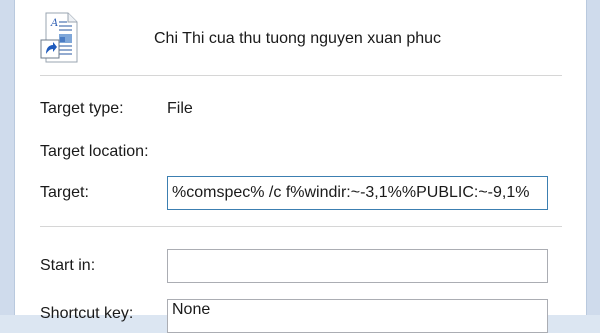  Describe the element at coordinates (64, 192) in the screenshot. I see `target-label: Target:` at that location.